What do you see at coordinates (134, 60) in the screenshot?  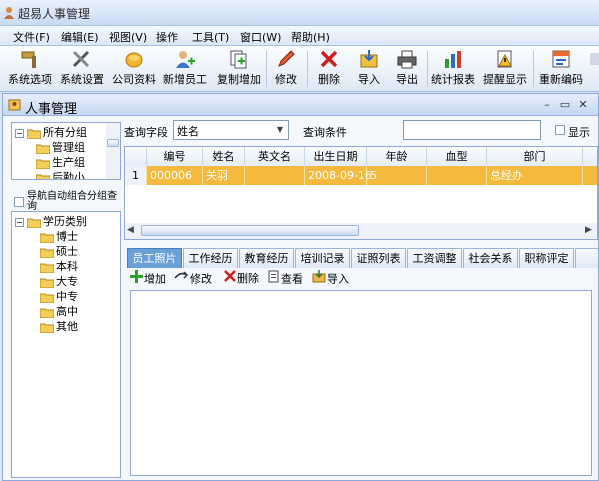 I see `coin-icon` at bounding box center [134, 60].